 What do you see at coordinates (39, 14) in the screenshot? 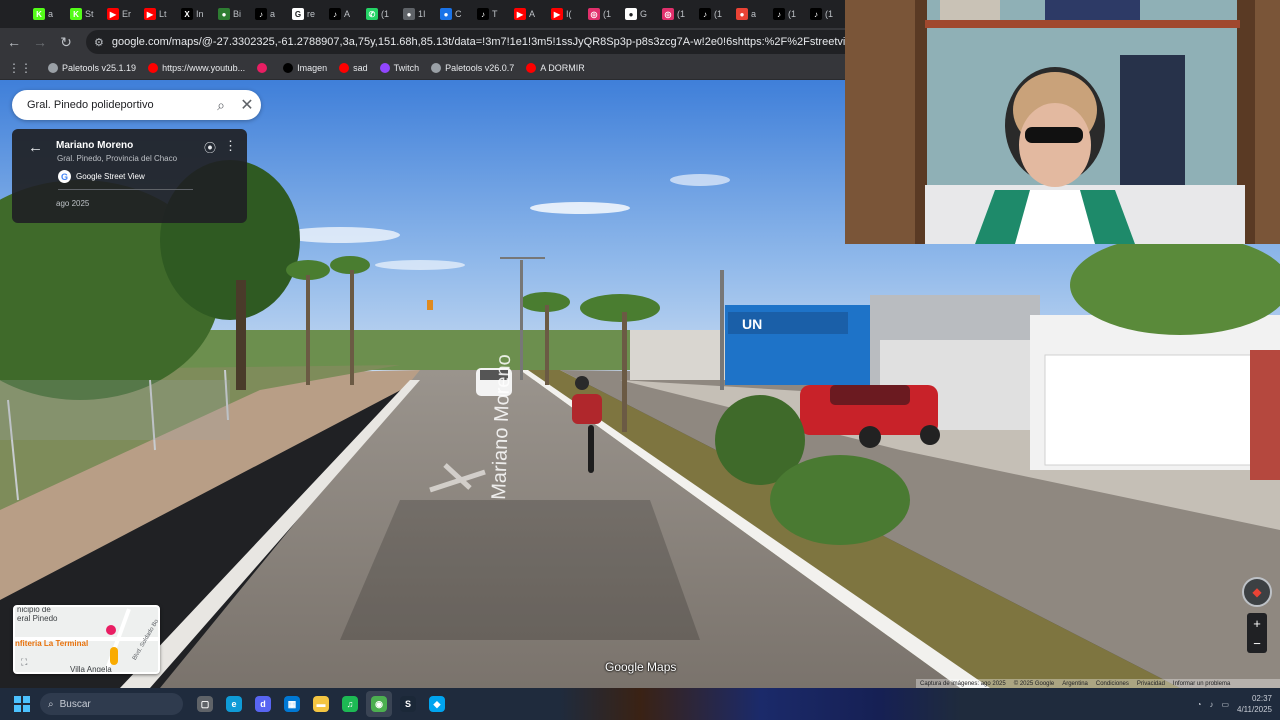
I see `k-icon: K` at bounding box center [39, 14].